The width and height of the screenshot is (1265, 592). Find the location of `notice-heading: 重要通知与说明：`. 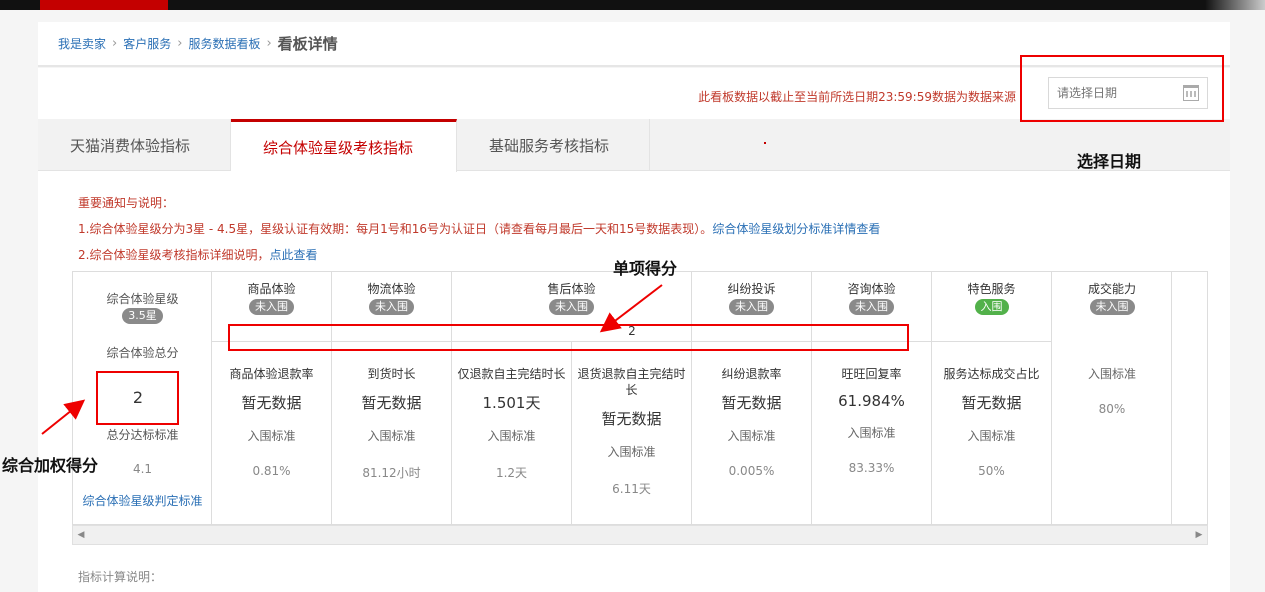

notice-heading: 重要通知与说明： is located at coordinates (126, 203).